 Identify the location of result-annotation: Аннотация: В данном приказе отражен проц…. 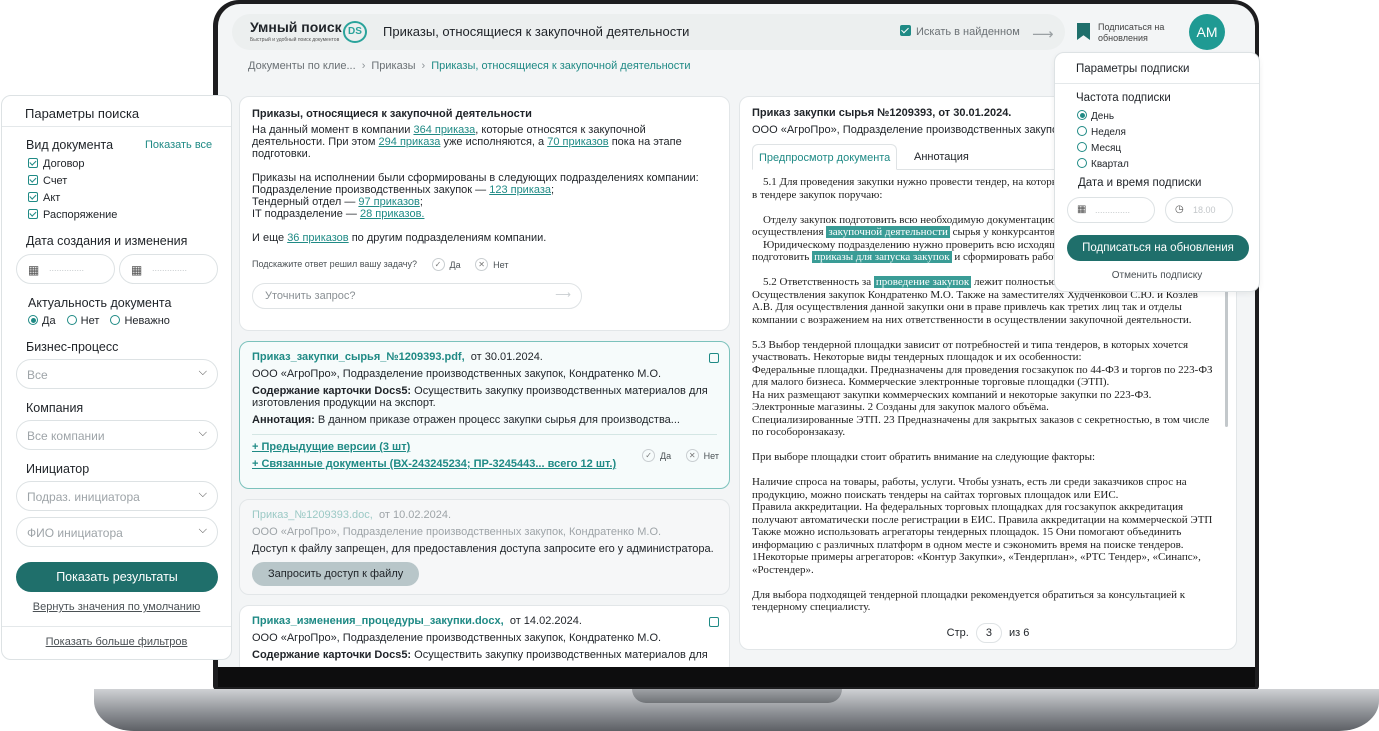
(484, 420).